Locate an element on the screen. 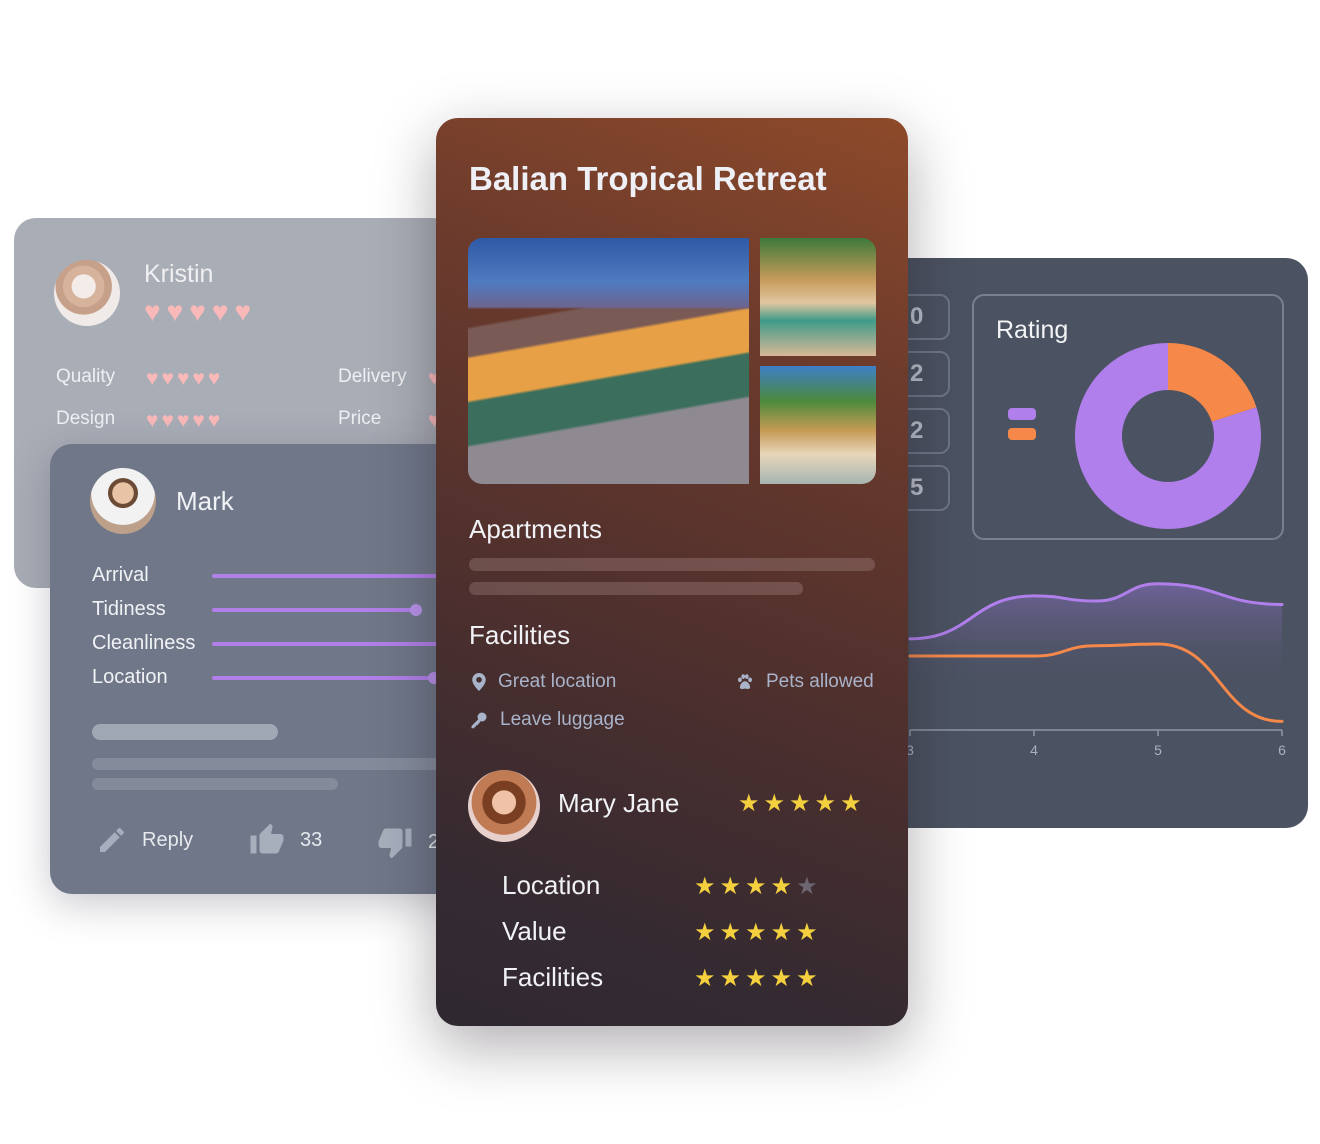  mark-avatar is located at coordinates (123, 501).